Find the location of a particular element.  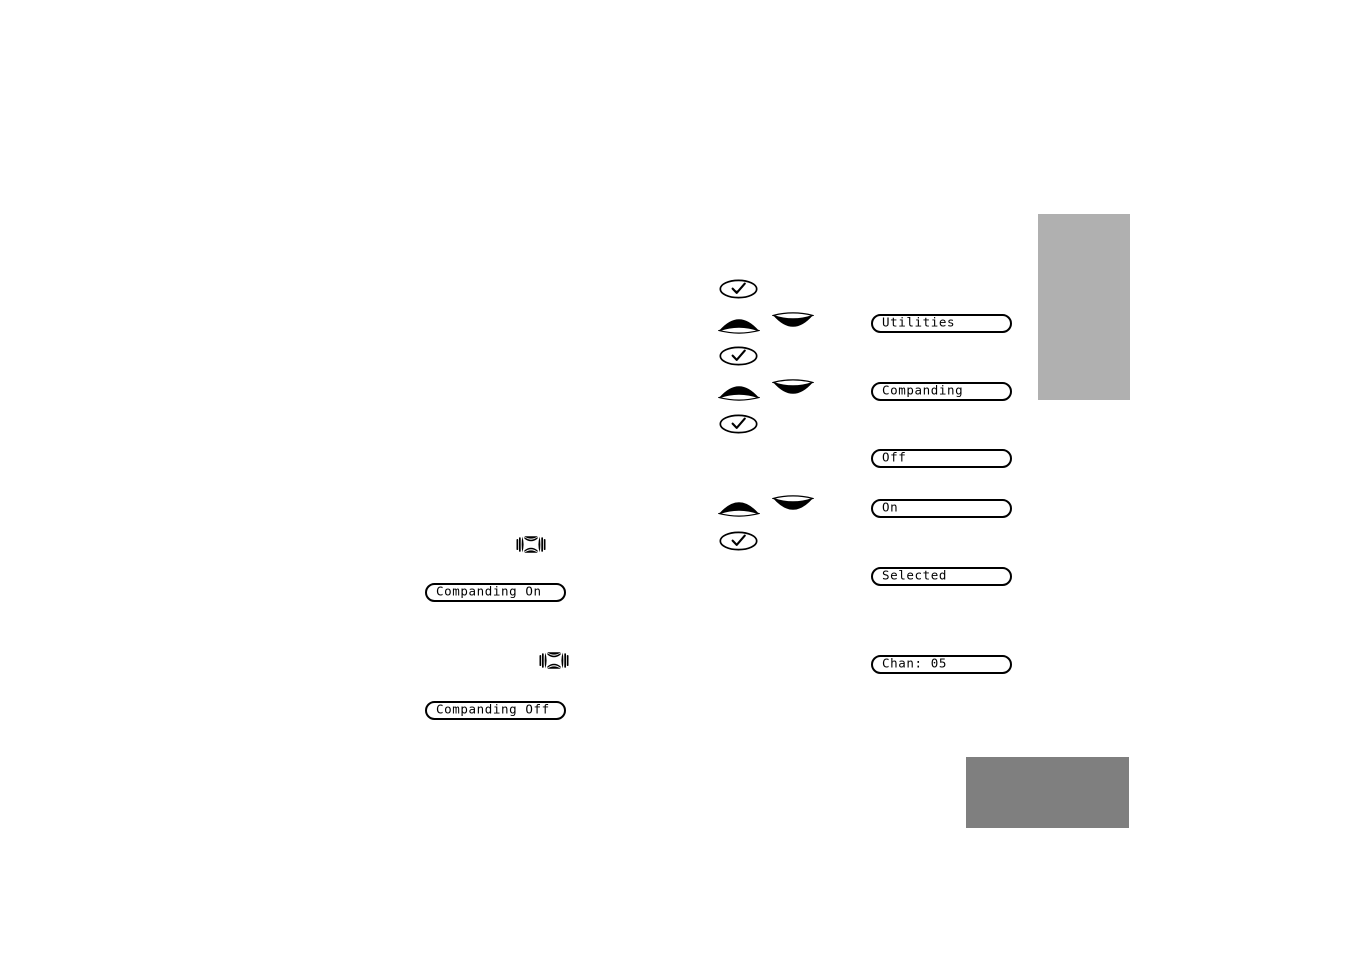

lcd-display-companding-on: Companding On is located at coordinates (495, 592).